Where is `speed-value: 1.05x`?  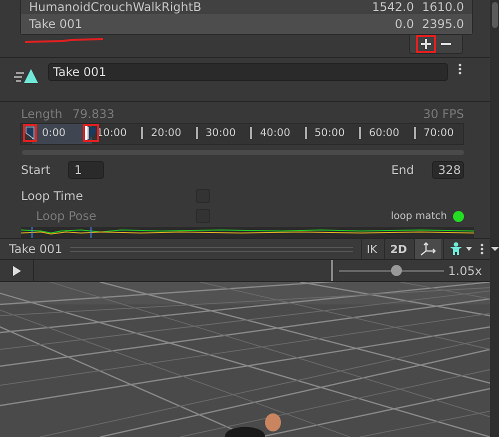
speed-value: 1.05x is located at coordinates (465, 271).